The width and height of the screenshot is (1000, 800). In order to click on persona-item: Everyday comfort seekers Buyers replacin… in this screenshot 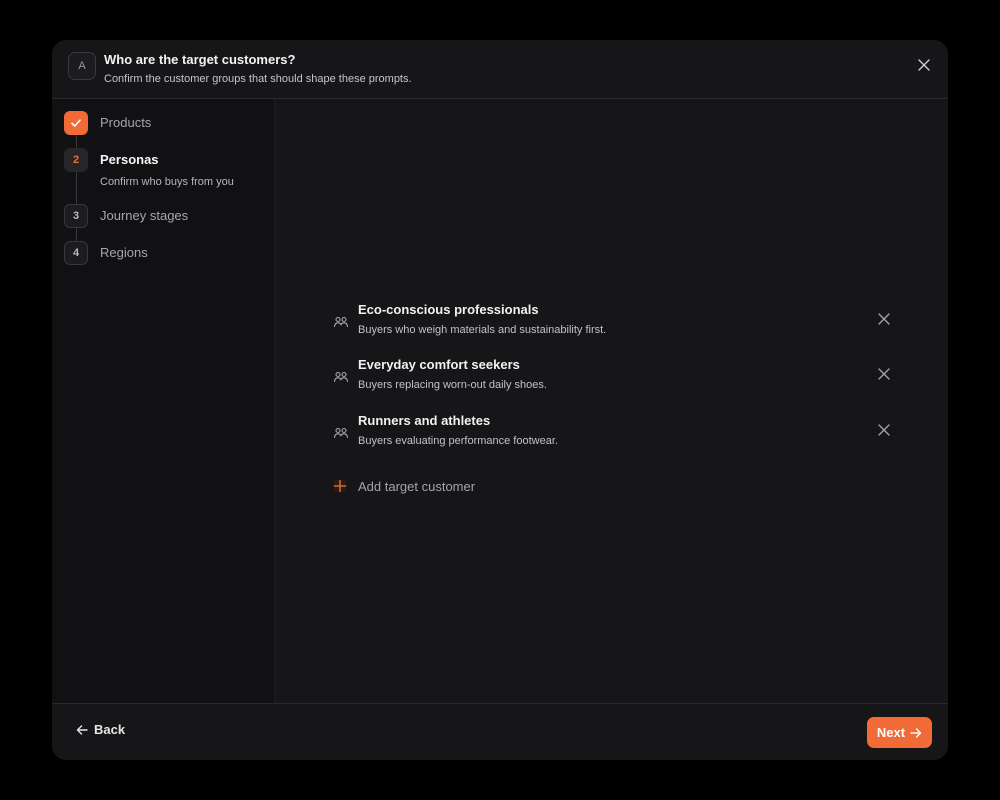, I will do `click(613, 379)`.